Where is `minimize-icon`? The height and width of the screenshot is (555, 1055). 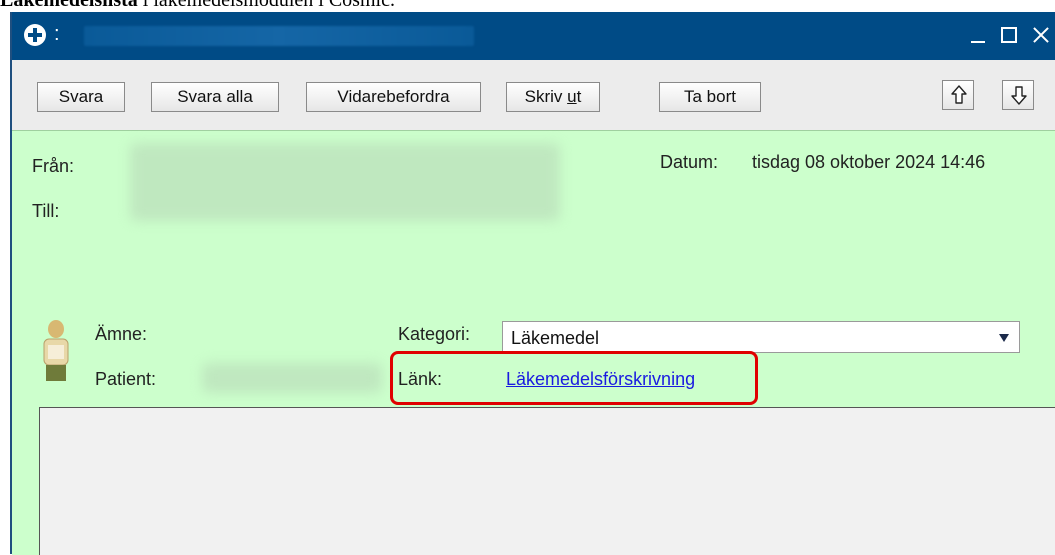 minimize-icon is located at coordinates (978, 35).